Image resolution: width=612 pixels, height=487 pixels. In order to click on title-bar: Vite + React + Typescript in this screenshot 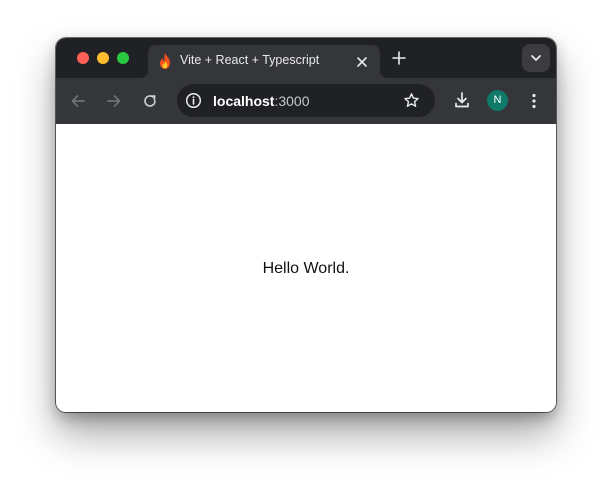, I will do `click(306, 58)`.